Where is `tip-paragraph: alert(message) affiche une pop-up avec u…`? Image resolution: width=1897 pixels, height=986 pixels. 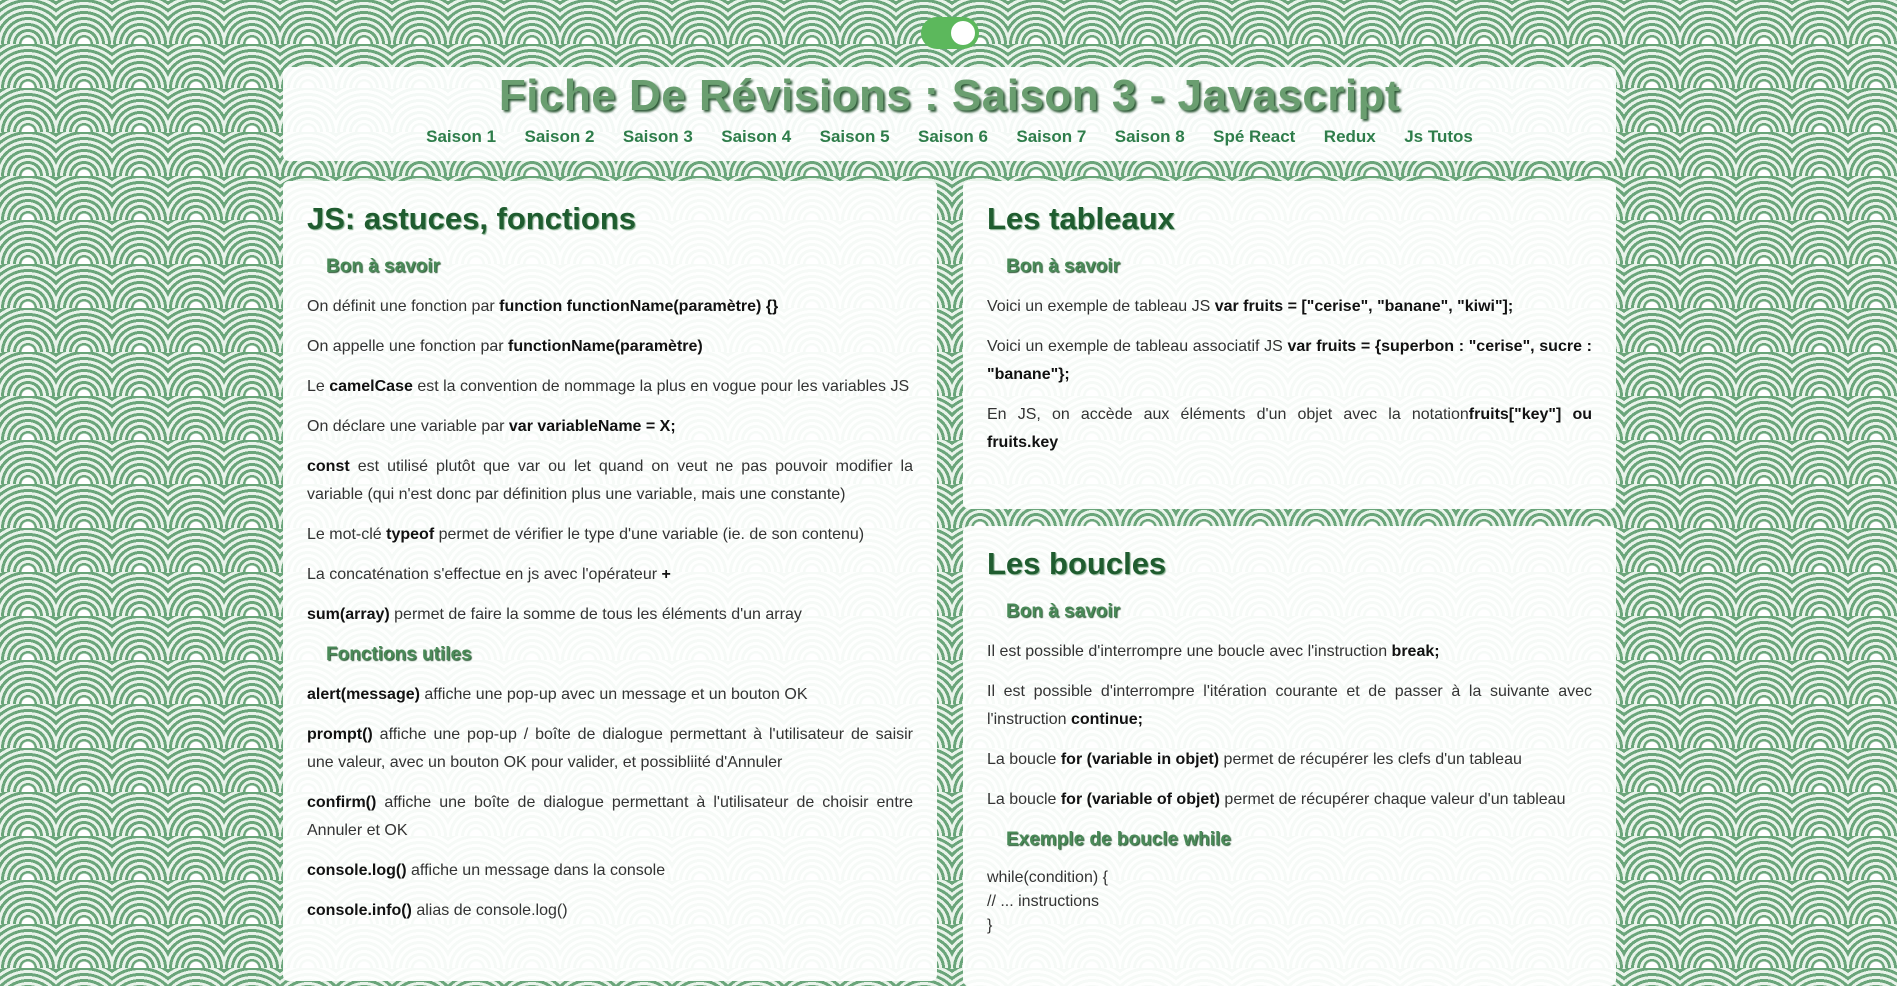
tip-paragraph: alert(message) affiche une pop-up avec u… is located at coordinates (610, 695).